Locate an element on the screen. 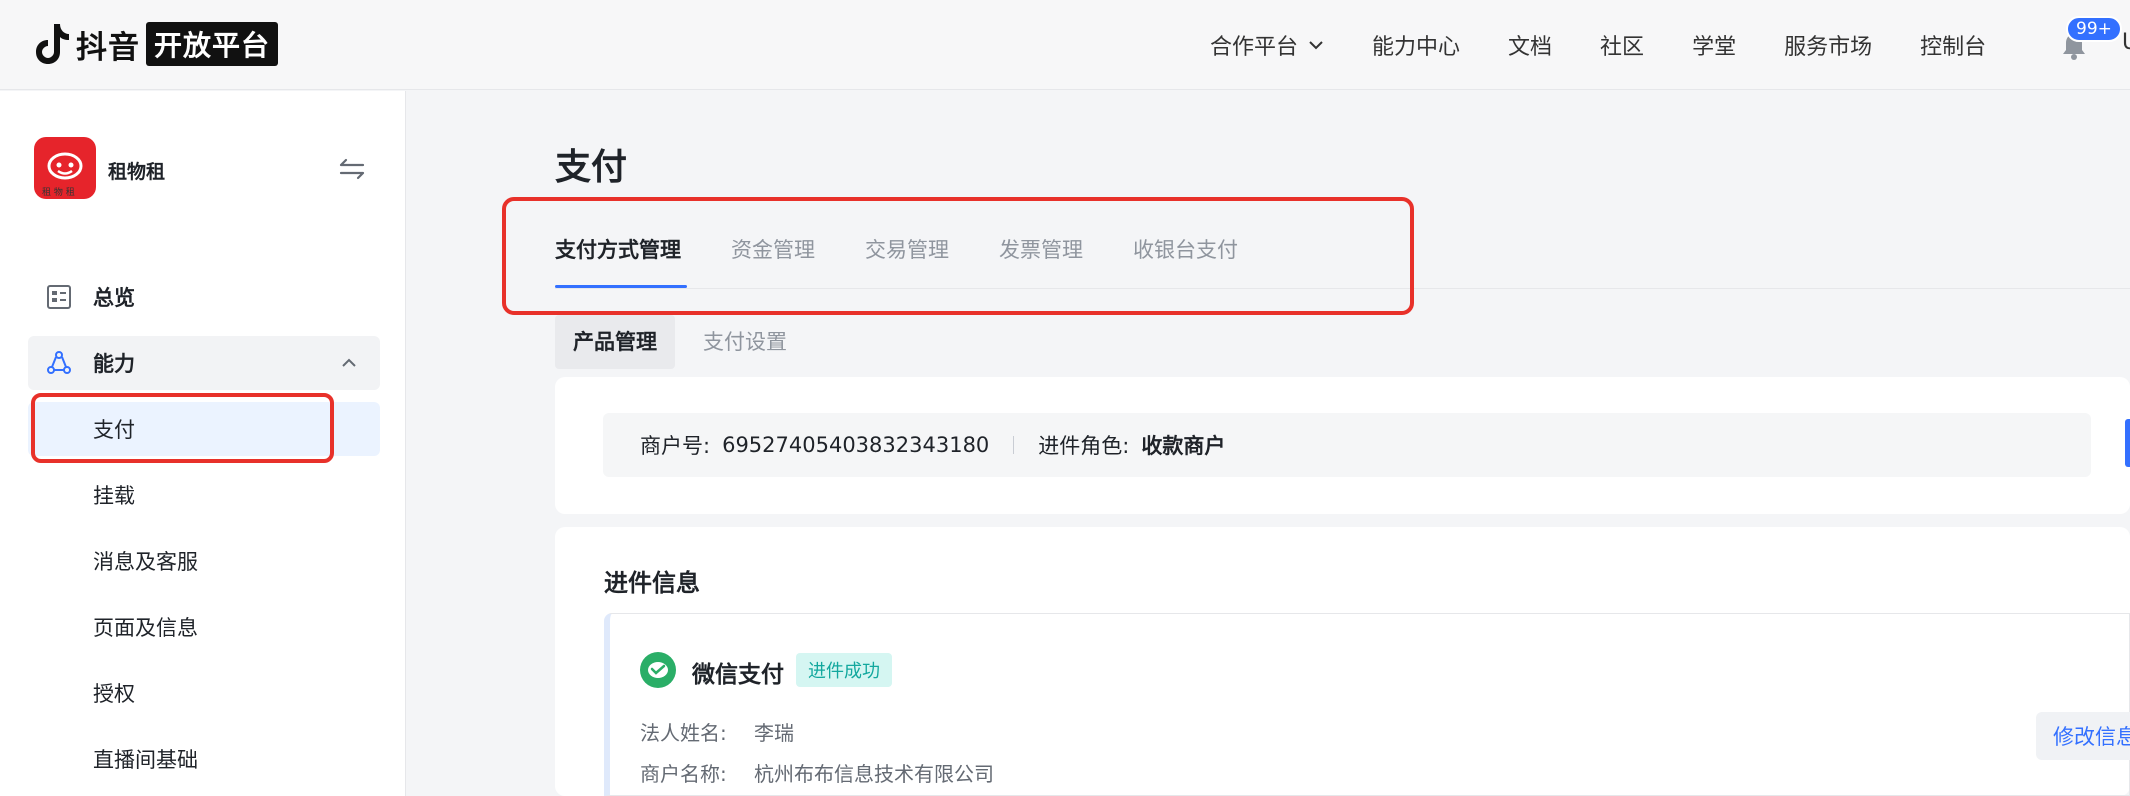 The height and width of the screenshot is (796, 2130). nav-item-partner-platform: 合作平台 is located at coordinates (1267, 45).